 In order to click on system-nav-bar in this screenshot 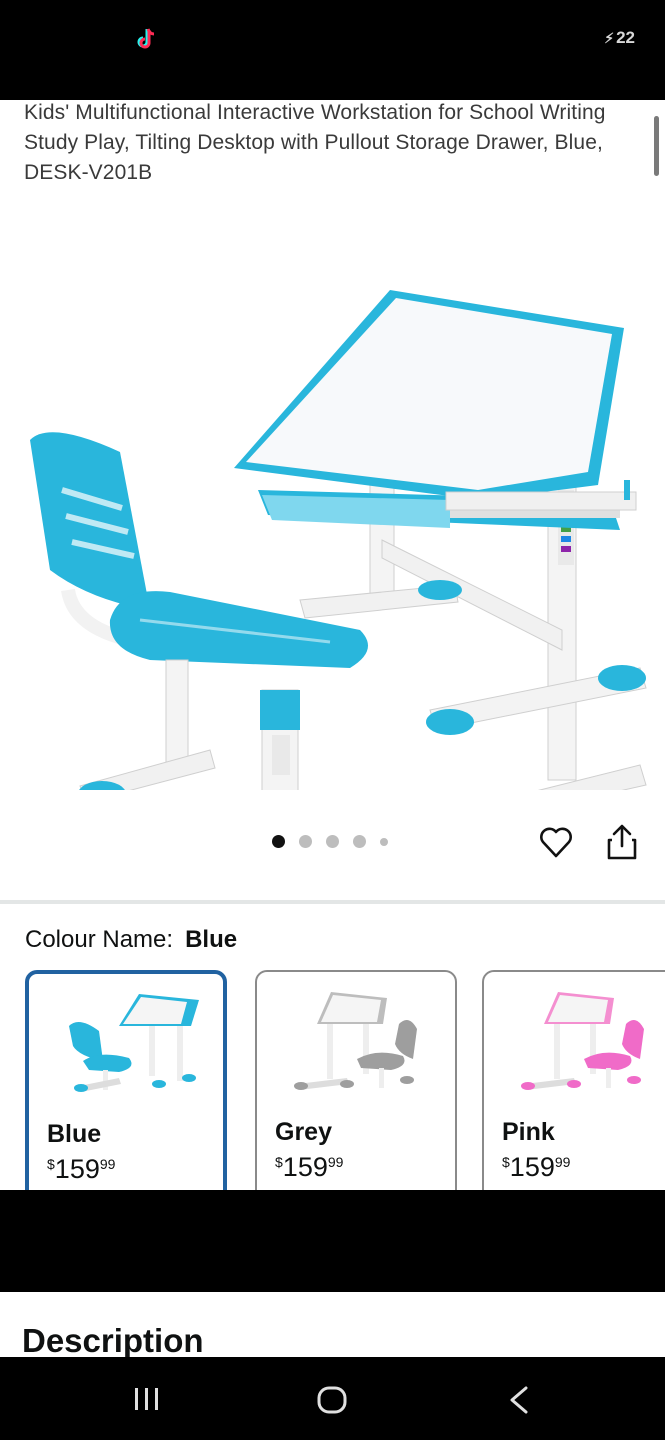, I will do `click(332, 1398)`.